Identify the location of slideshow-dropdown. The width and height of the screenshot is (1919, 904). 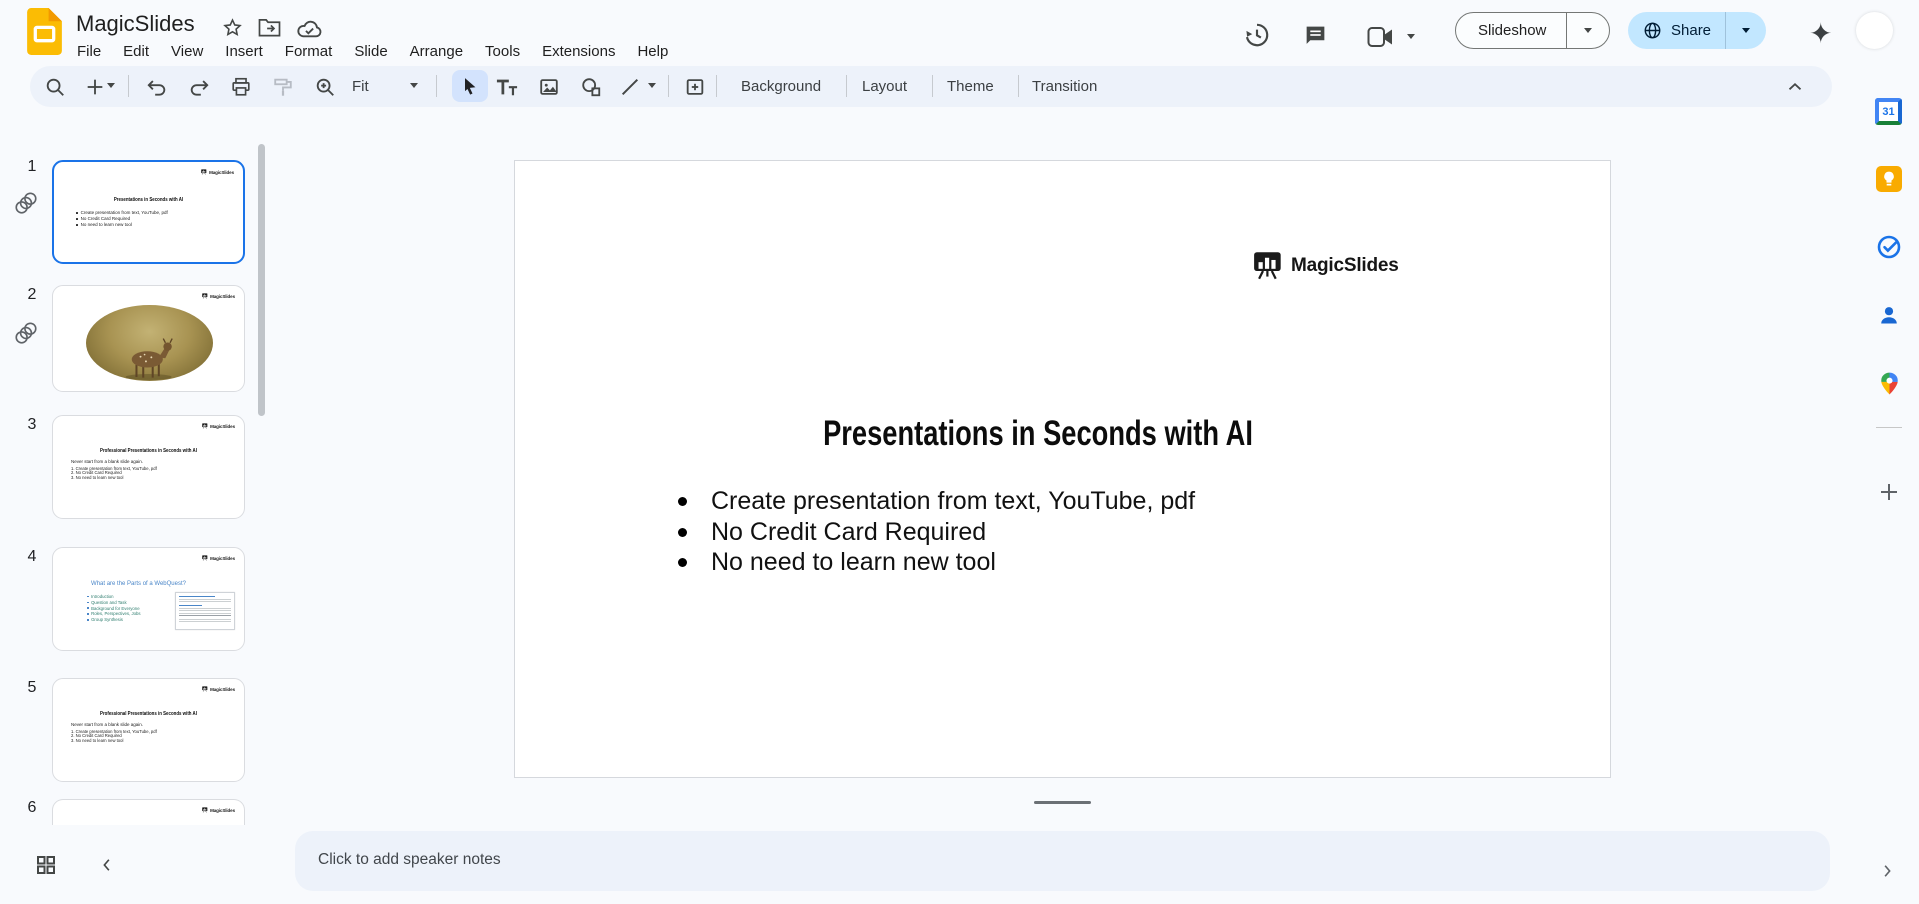
(1588, 30).